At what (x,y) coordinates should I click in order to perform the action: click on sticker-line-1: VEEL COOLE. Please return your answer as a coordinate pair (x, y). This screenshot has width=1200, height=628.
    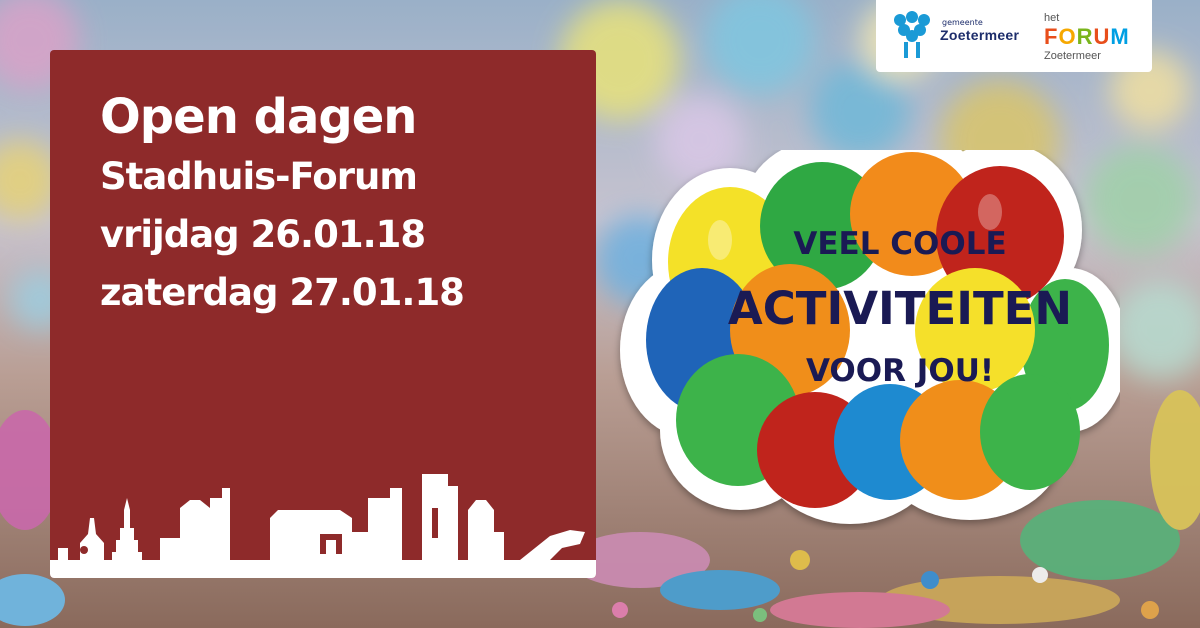
    Looking at the image, I should click on (900, 244).